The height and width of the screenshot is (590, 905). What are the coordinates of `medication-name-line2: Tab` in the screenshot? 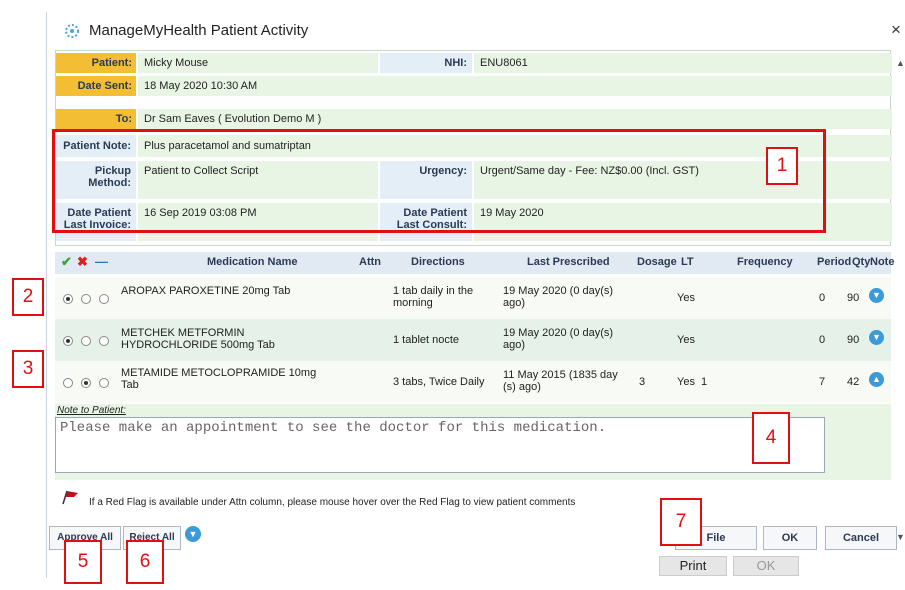 It's located at (130, 385).